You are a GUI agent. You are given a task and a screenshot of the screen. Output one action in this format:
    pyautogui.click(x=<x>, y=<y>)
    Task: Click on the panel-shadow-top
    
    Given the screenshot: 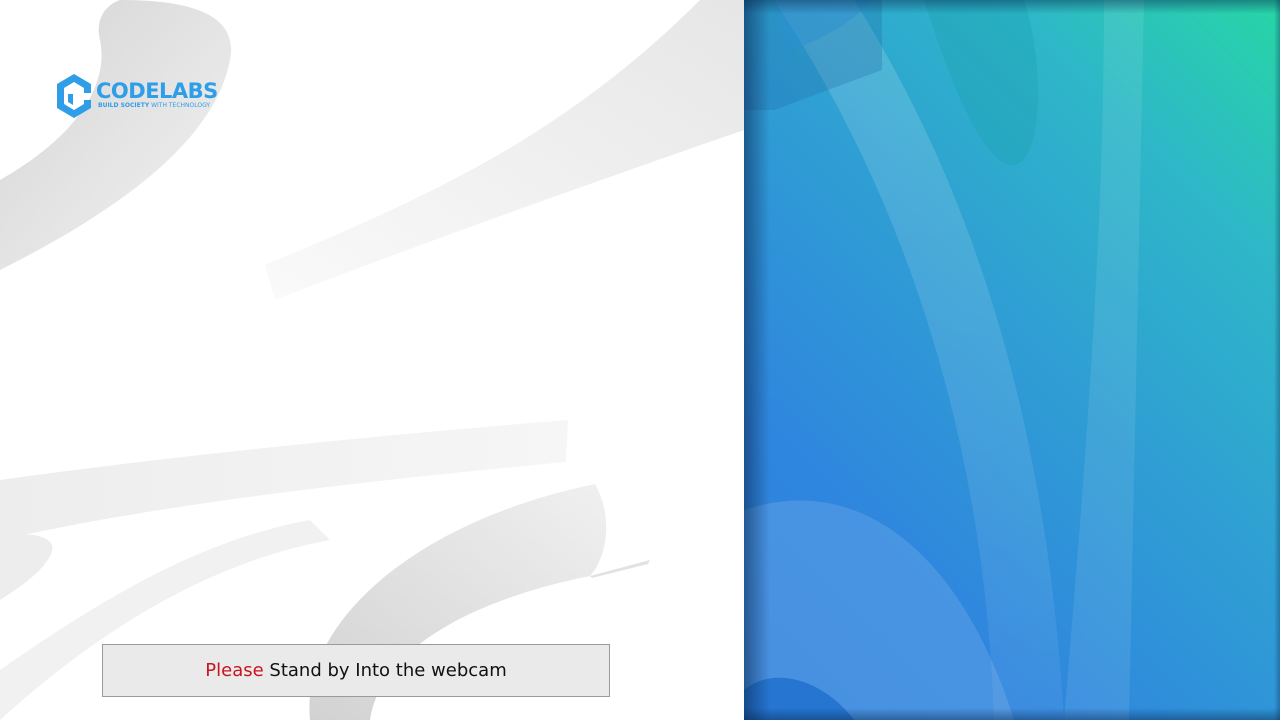 What is the action you would take?
    pyautogui.click(x=1012, y=7)
    